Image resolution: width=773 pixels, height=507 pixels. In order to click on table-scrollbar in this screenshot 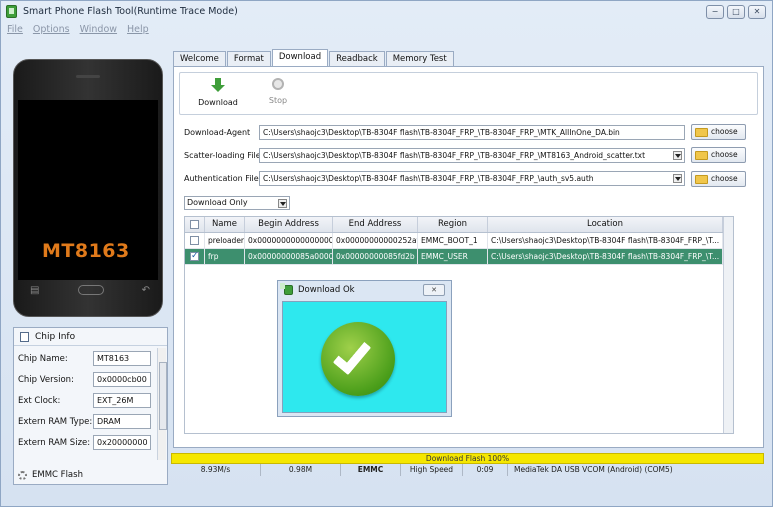, I will do `click(728, 325)`.